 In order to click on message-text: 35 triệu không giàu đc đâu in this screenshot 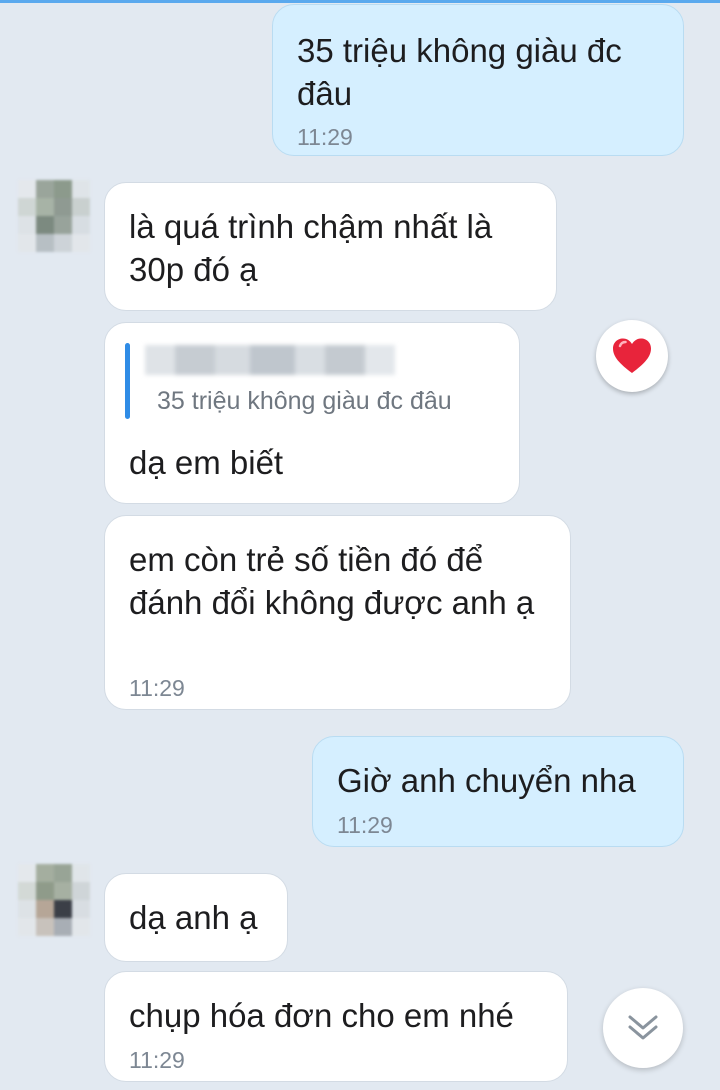, I will do `click(459, 72)`.